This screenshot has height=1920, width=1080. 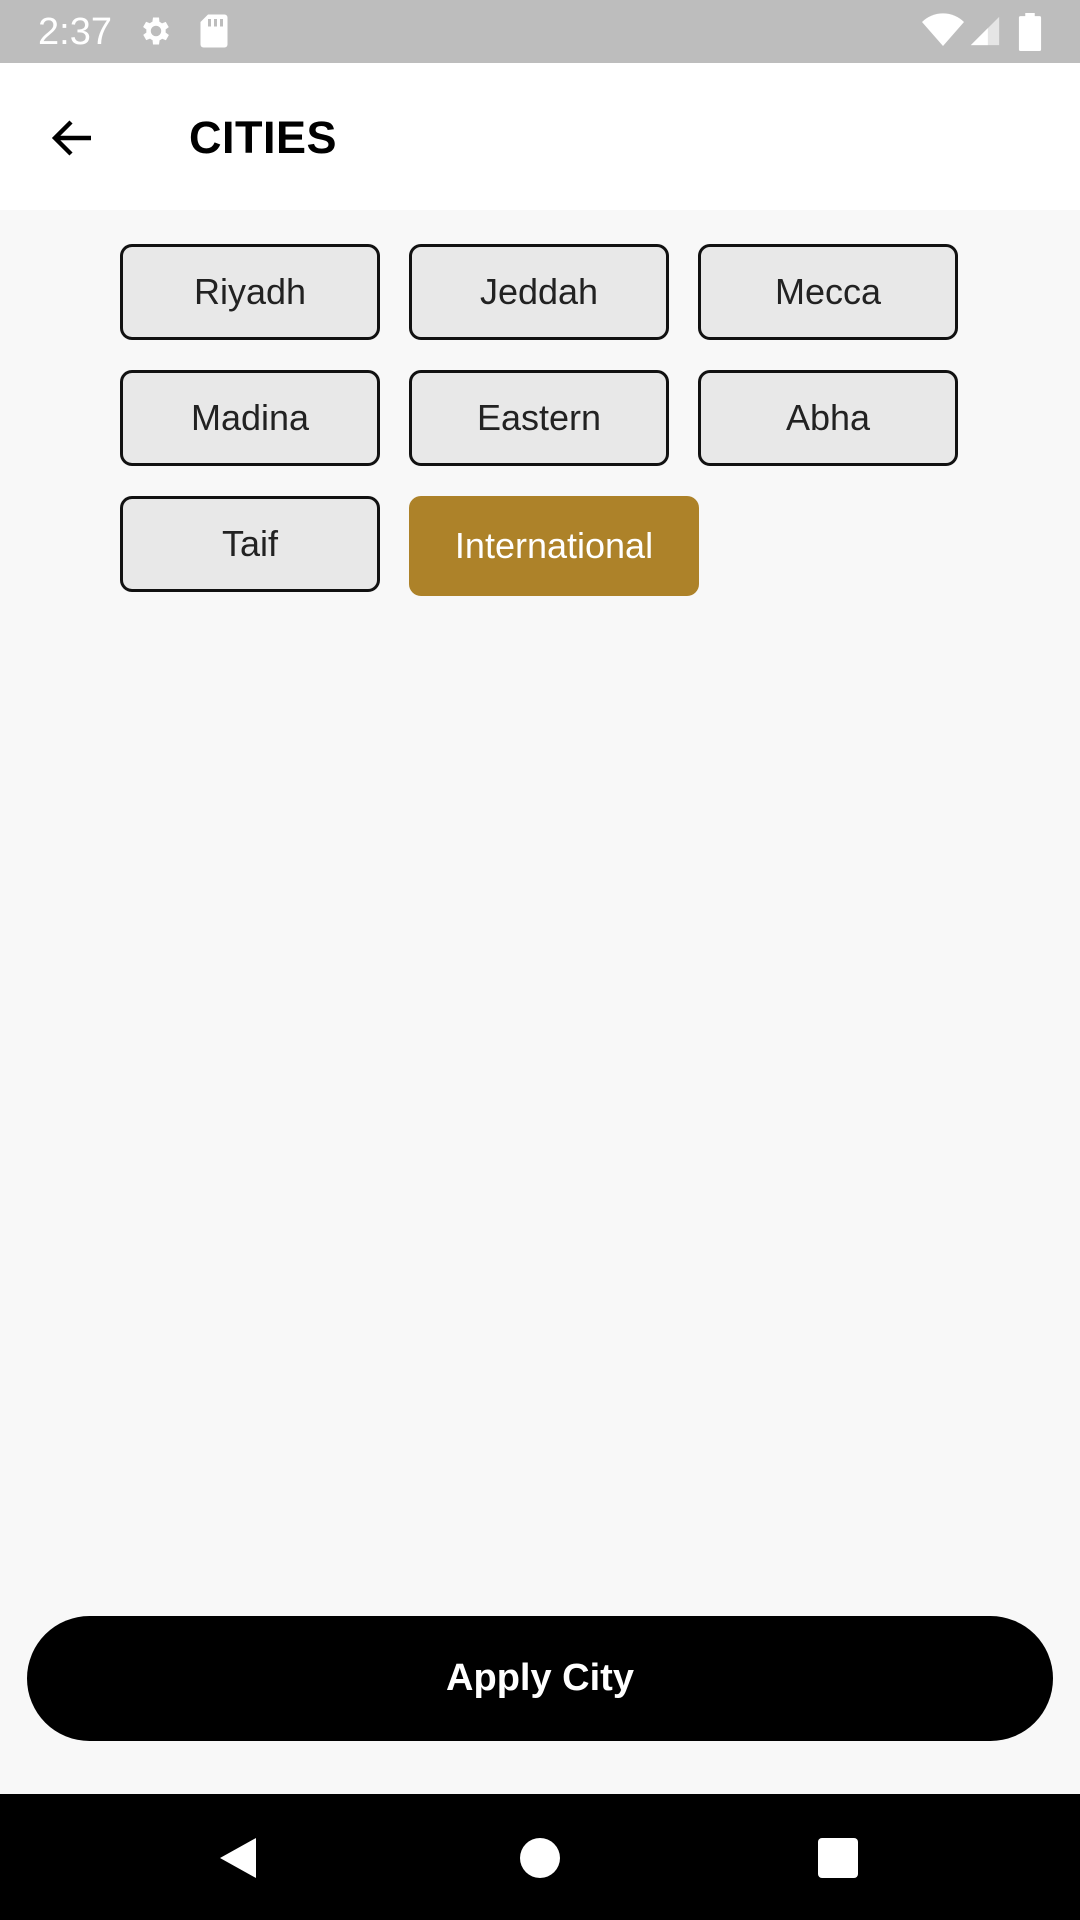 I want to click on city-chip-madina: Madina, so click(x=250, y=418).